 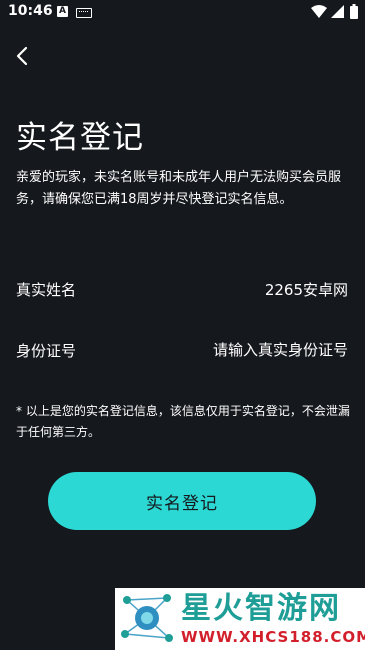 What do you see at coordinates (30, 11) in the screenshot?
I see `status-time: 10:46` at bounding box center [30, 11].